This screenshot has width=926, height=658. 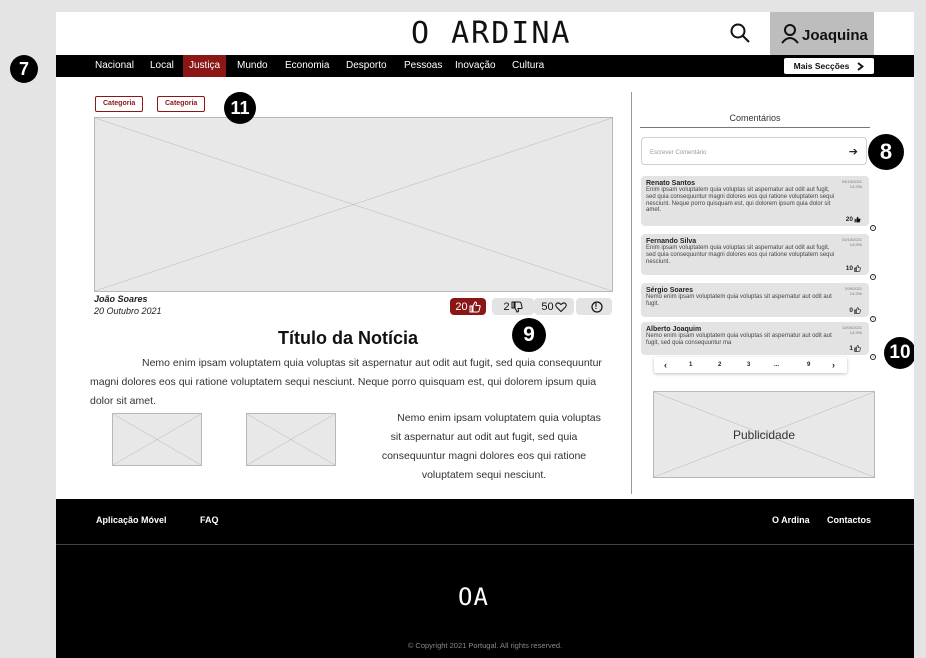 What do you see at coordinates (121, 299) in the screenshot?
I see `article-author: João Soares` at bounding box center [121, 299].